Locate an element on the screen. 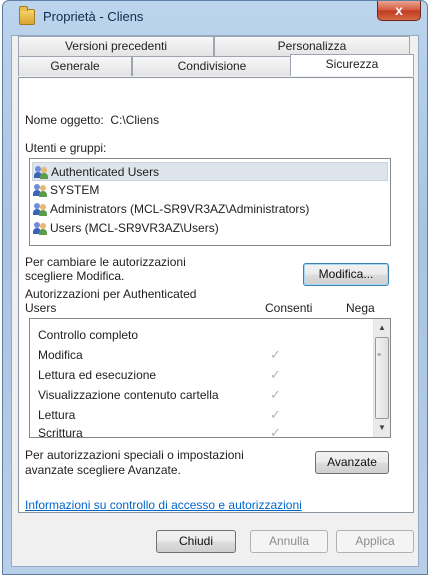 This screenshot has height=575, width=430. list-item: Users (MCL-SR9VR3AZ\Users) is located at coordinates (210, 228).